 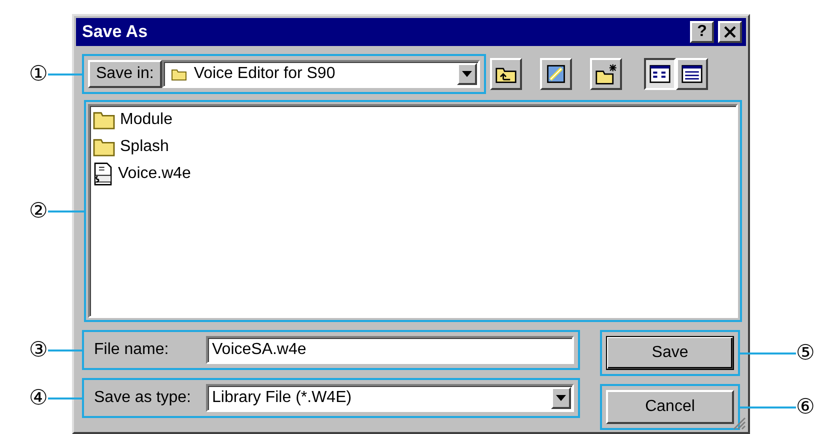 What do you see at coordinates (390, 398) in the screenshot?
I see `save-as-type-dropdown: Library File (*.W4E)` at bounding box center [390, 398].